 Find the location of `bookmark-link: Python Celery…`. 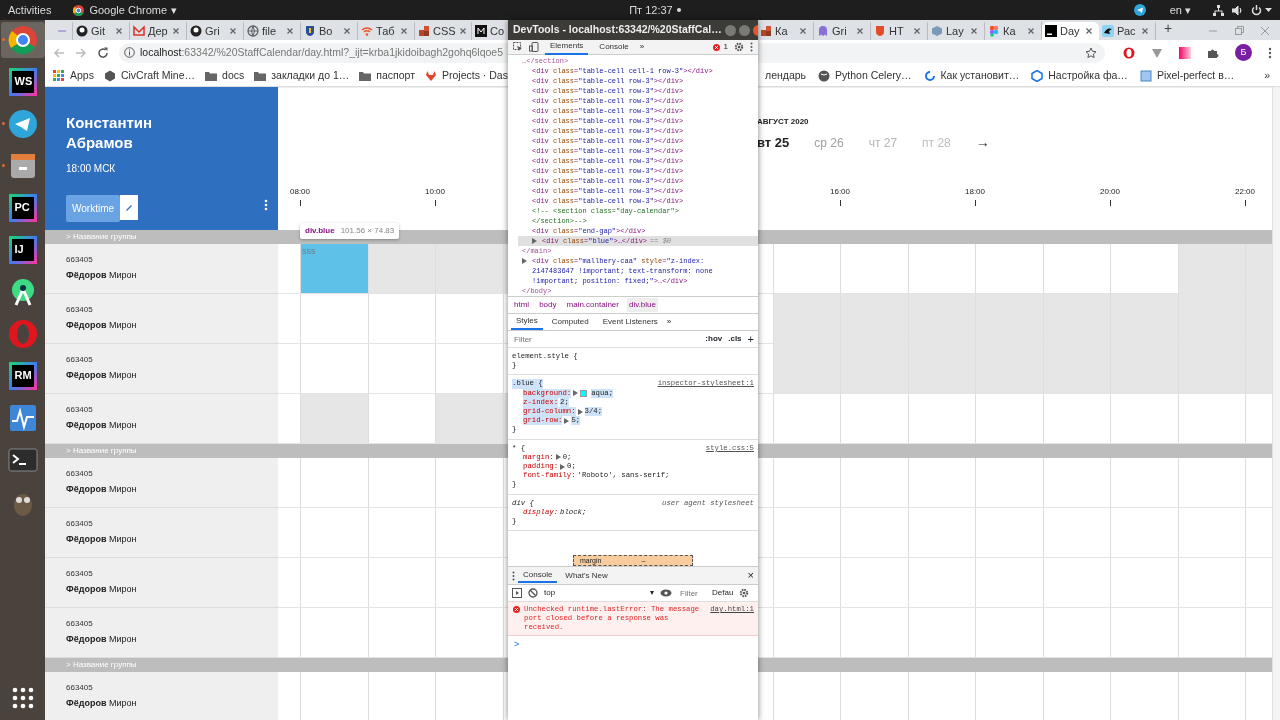

bookmark-link: Python Celery… is located at coordinates (873, 75).